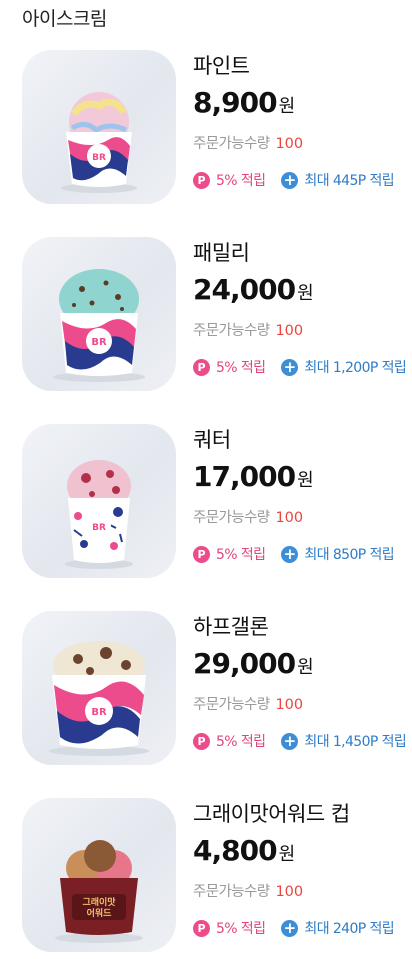  What do you see at coordinates (100, 913) in the screenshot?
I see `cup-label-2: 어워드` at bounding box center [100, 913].